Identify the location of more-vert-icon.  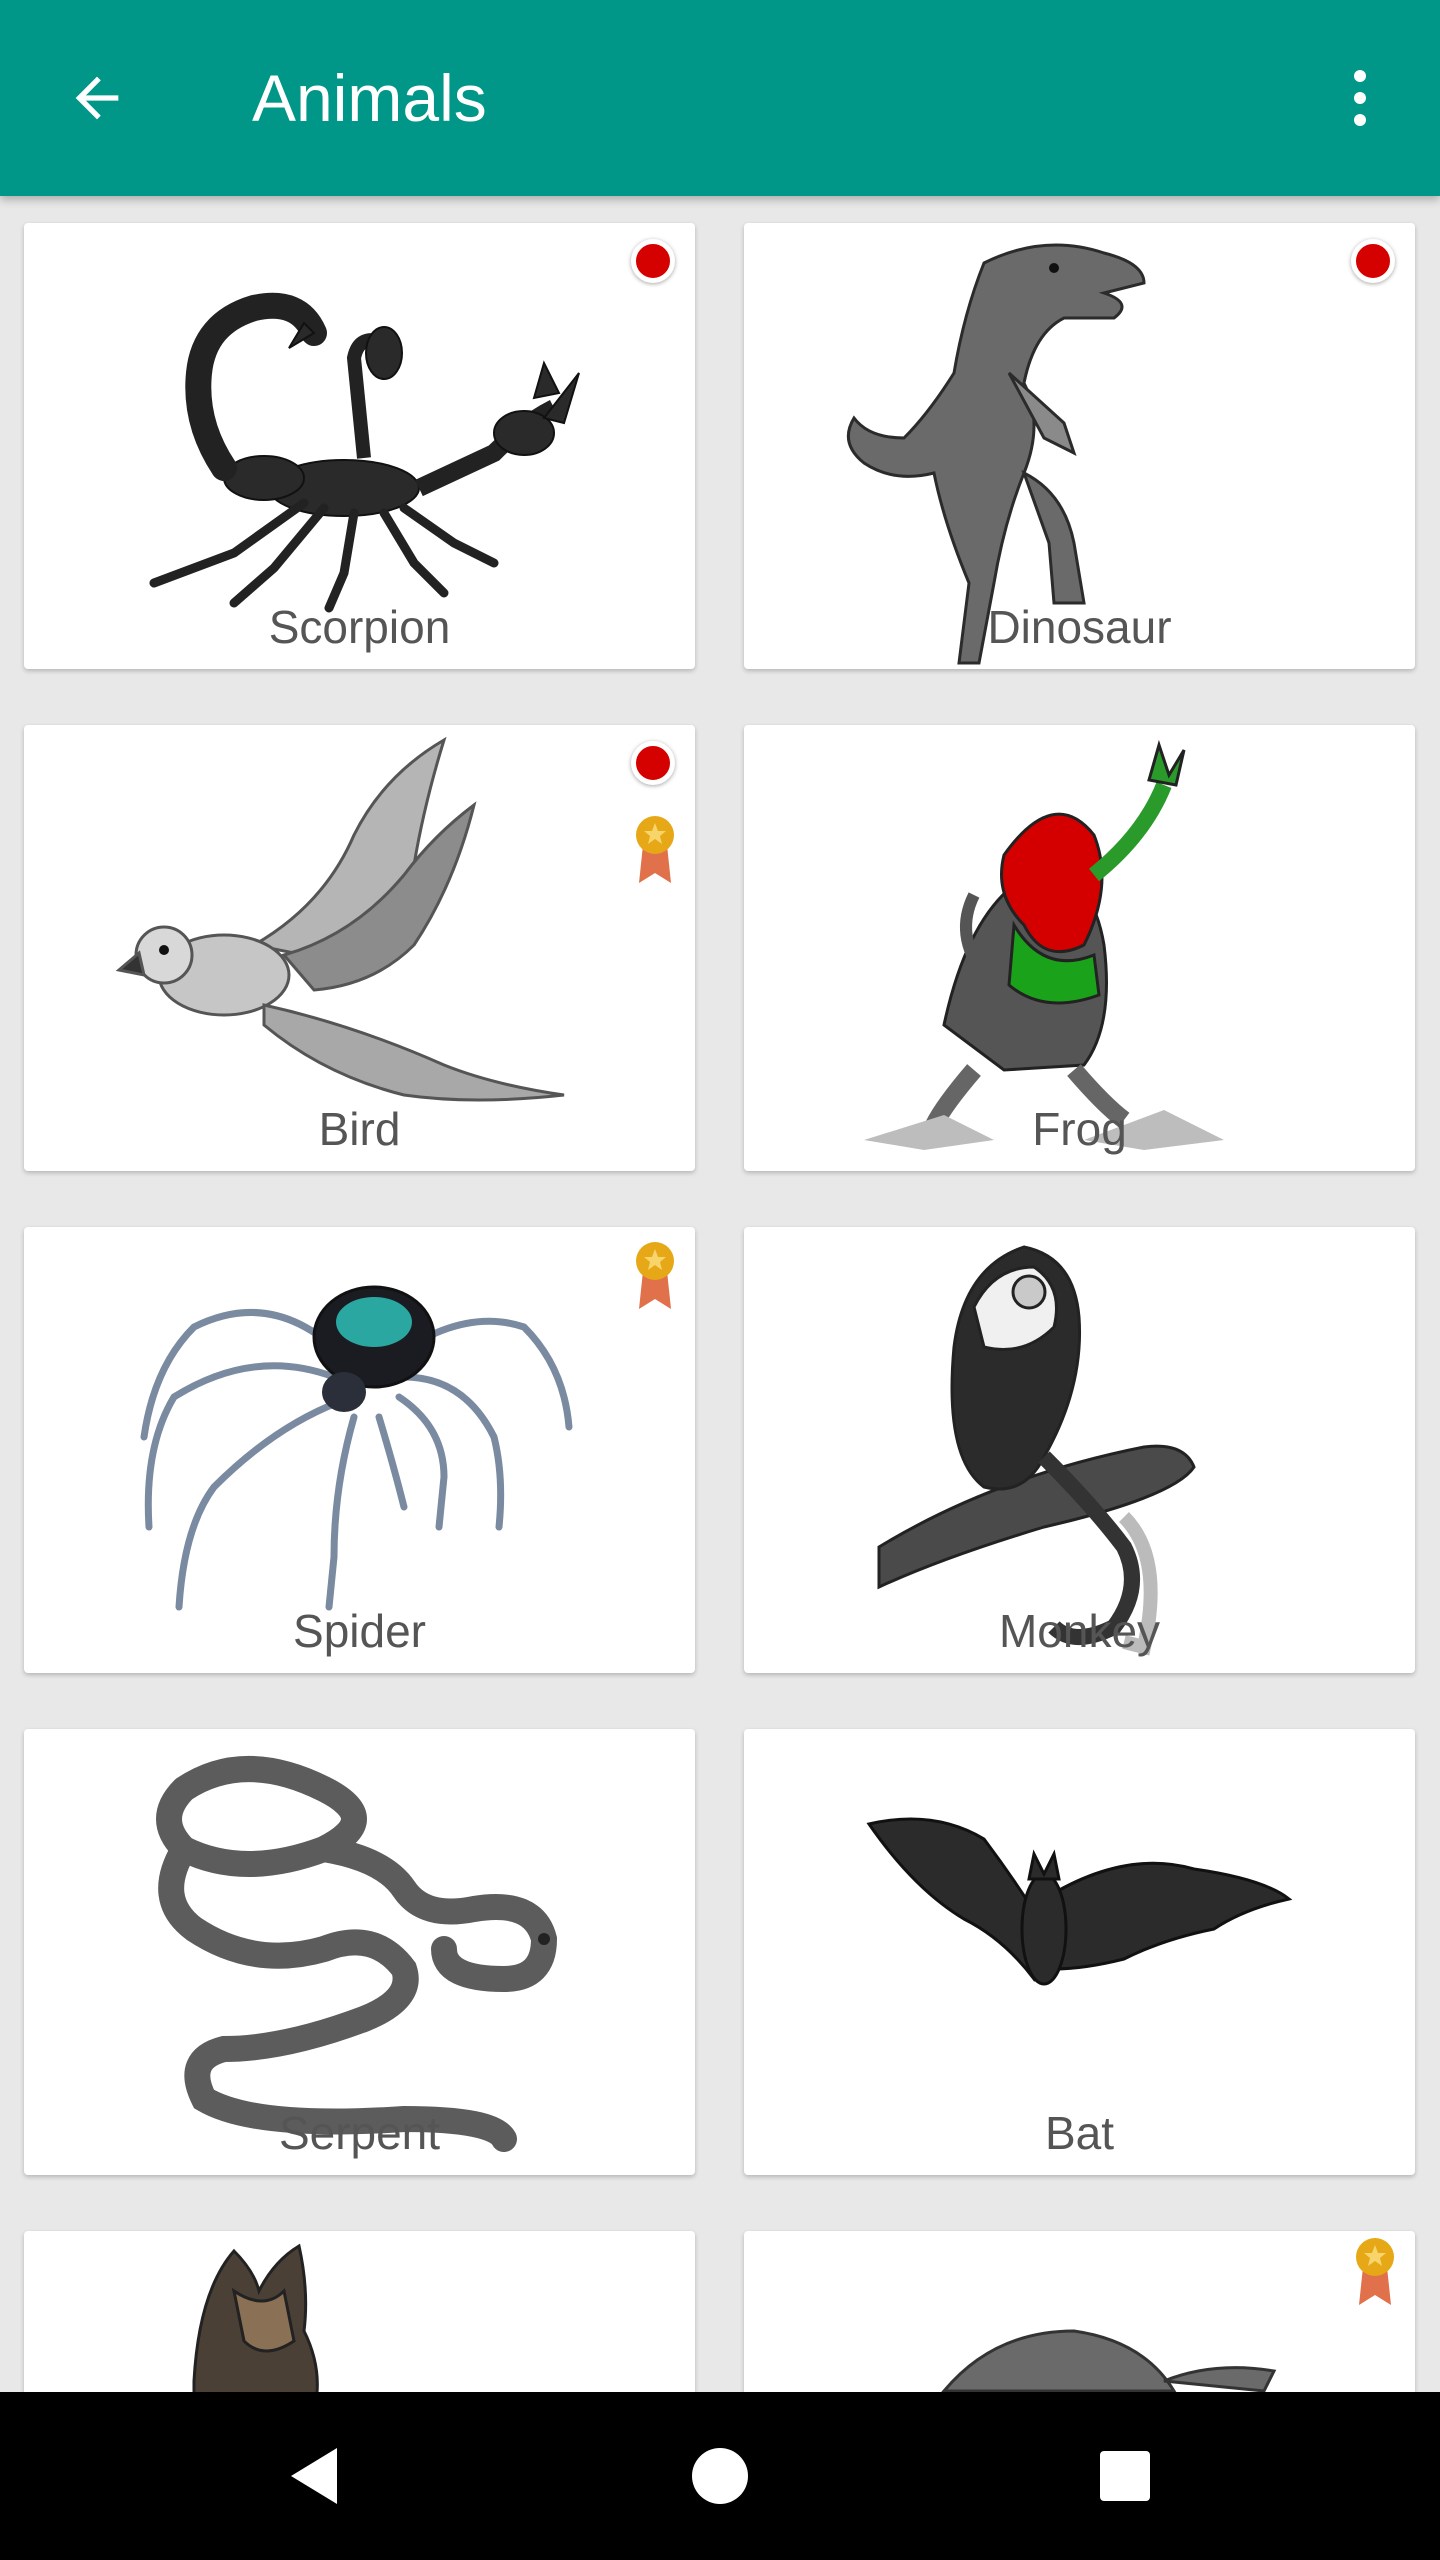
(1360, 98).